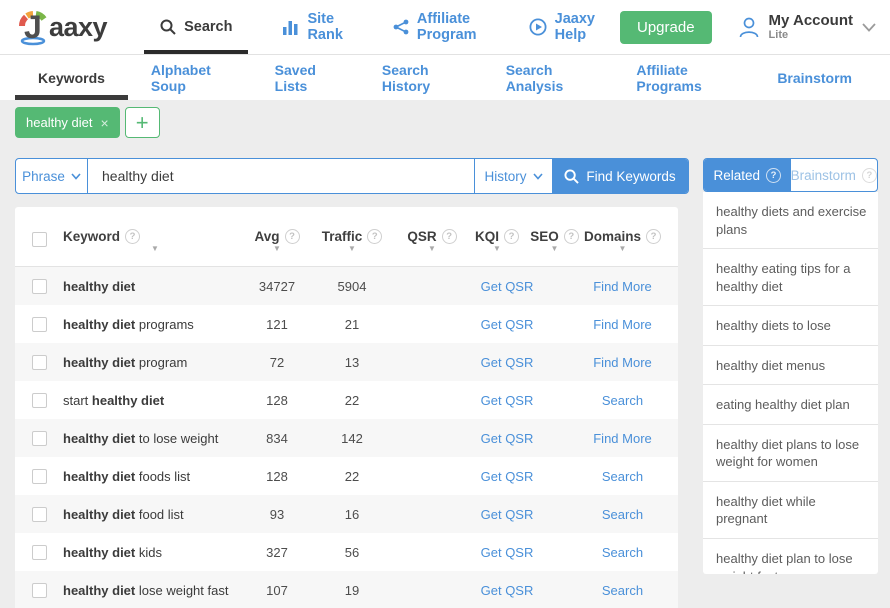 The image size is (890, 608). What do you see at coordinates (39, 239) in the screenshot?
I see `select-all-checkbox` at bounding box center [39, 239].